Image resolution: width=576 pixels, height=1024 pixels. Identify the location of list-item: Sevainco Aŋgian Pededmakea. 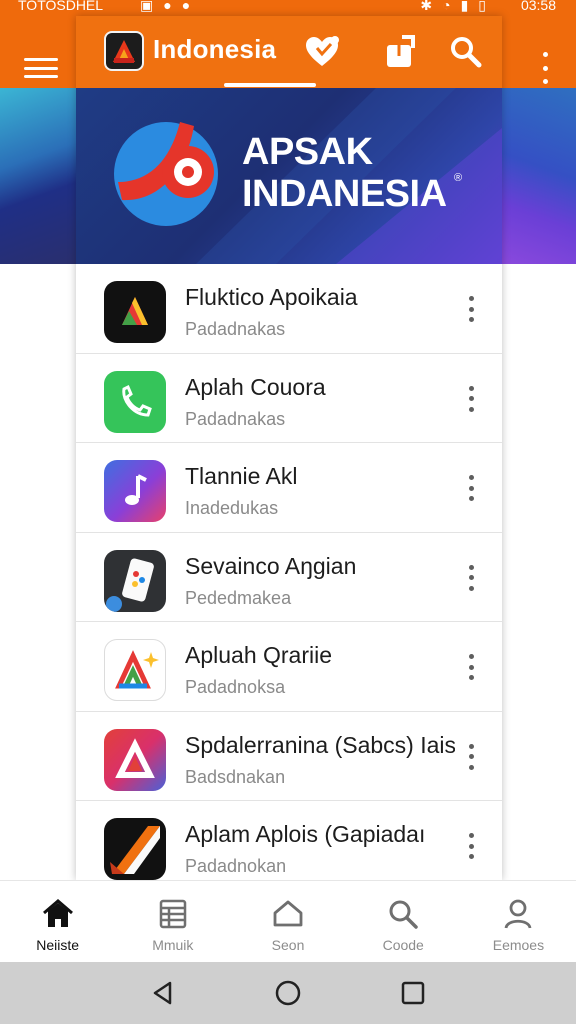
(289, 577).